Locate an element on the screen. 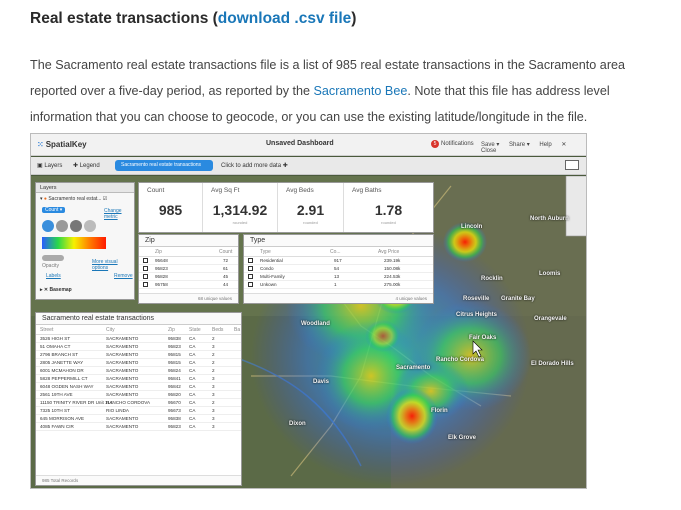  zip-row: 95828 45 is located at coordinates (188, 277).